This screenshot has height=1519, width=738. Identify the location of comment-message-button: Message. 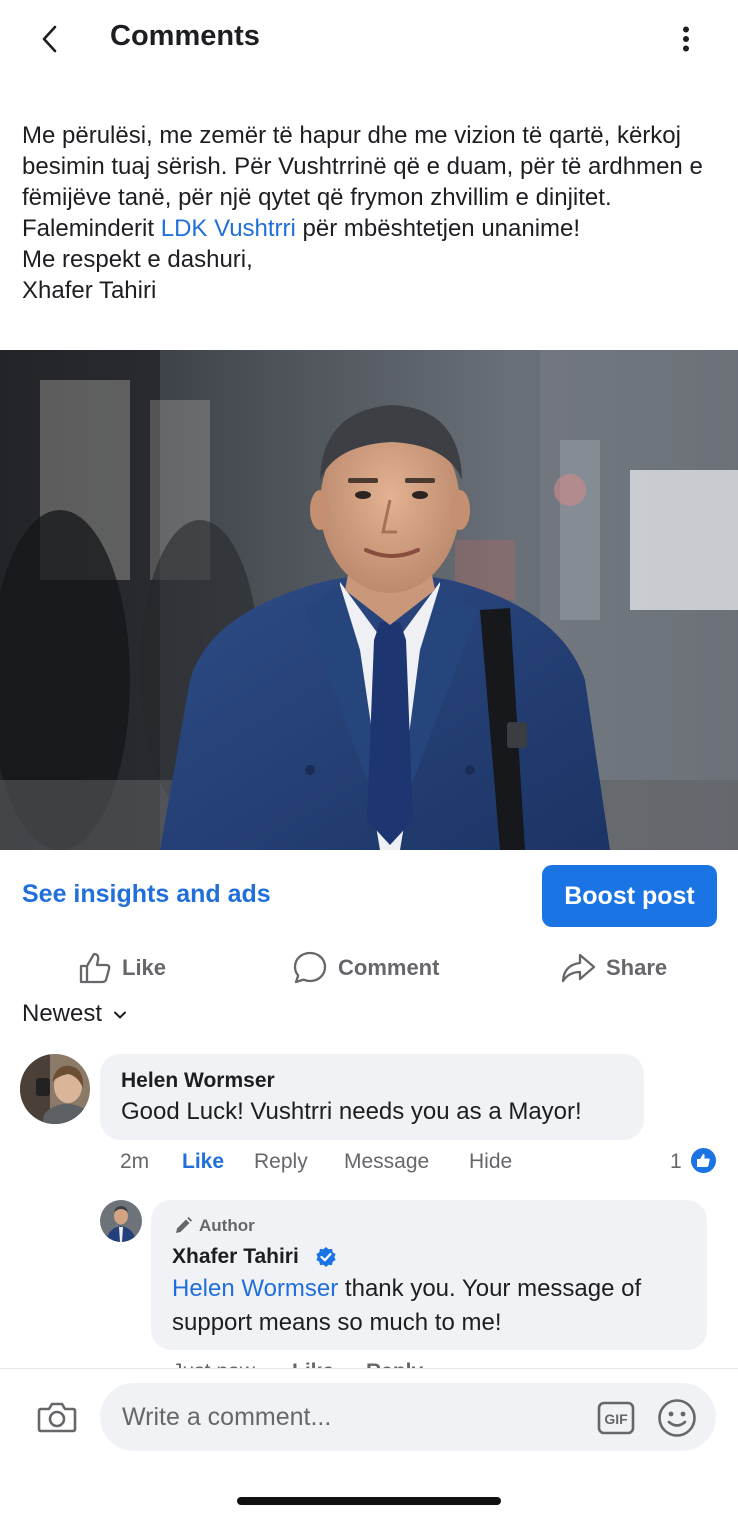
(386, 1162).